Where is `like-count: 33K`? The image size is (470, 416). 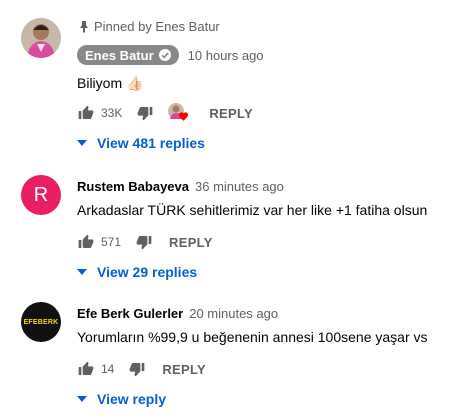
like-count: 33K is located at coordinates (112, 113).